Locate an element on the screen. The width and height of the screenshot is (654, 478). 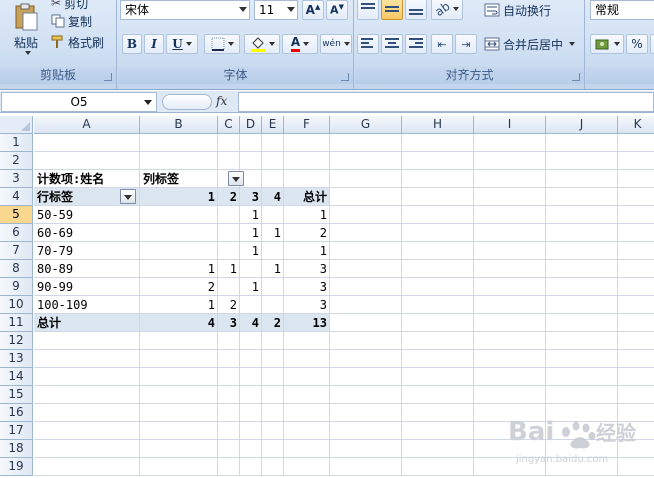
row-header-8: 8 is located at coordinates (16, 269).